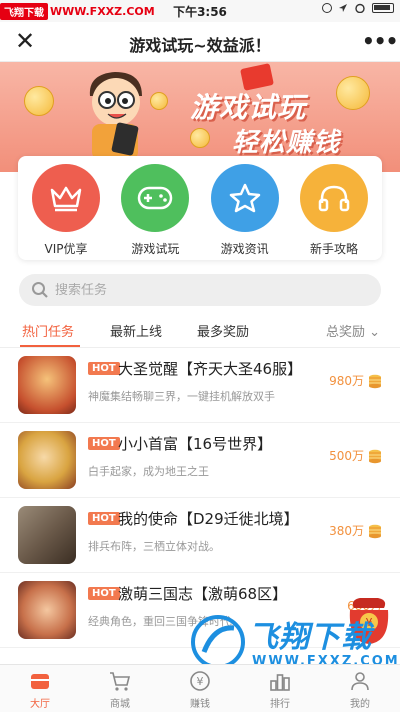 This screenshot has width=400, height=712. I want to click on search-input, so click(205, 290).